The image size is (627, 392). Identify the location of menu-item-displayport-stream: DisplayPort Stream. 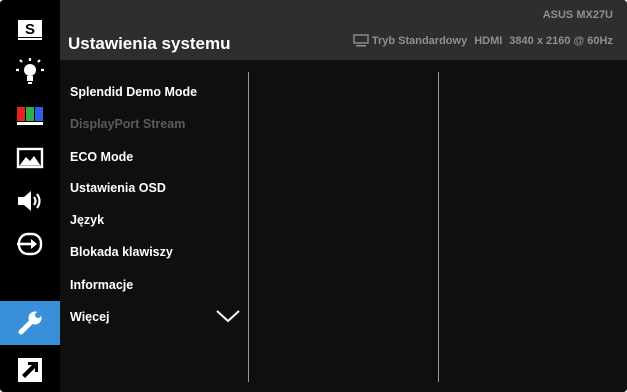
(128, 124).